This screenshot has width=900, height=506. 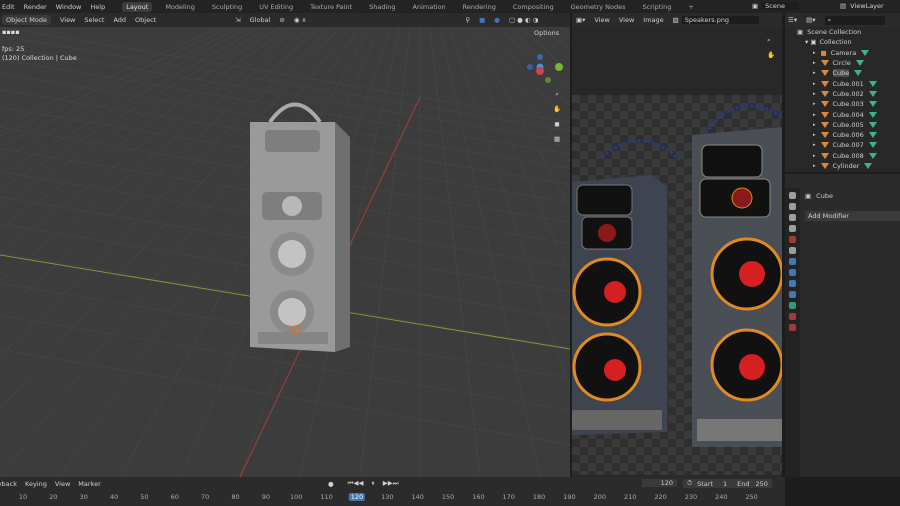 I want to click on vp-menu-object: Object, so click(x=145, y=20).